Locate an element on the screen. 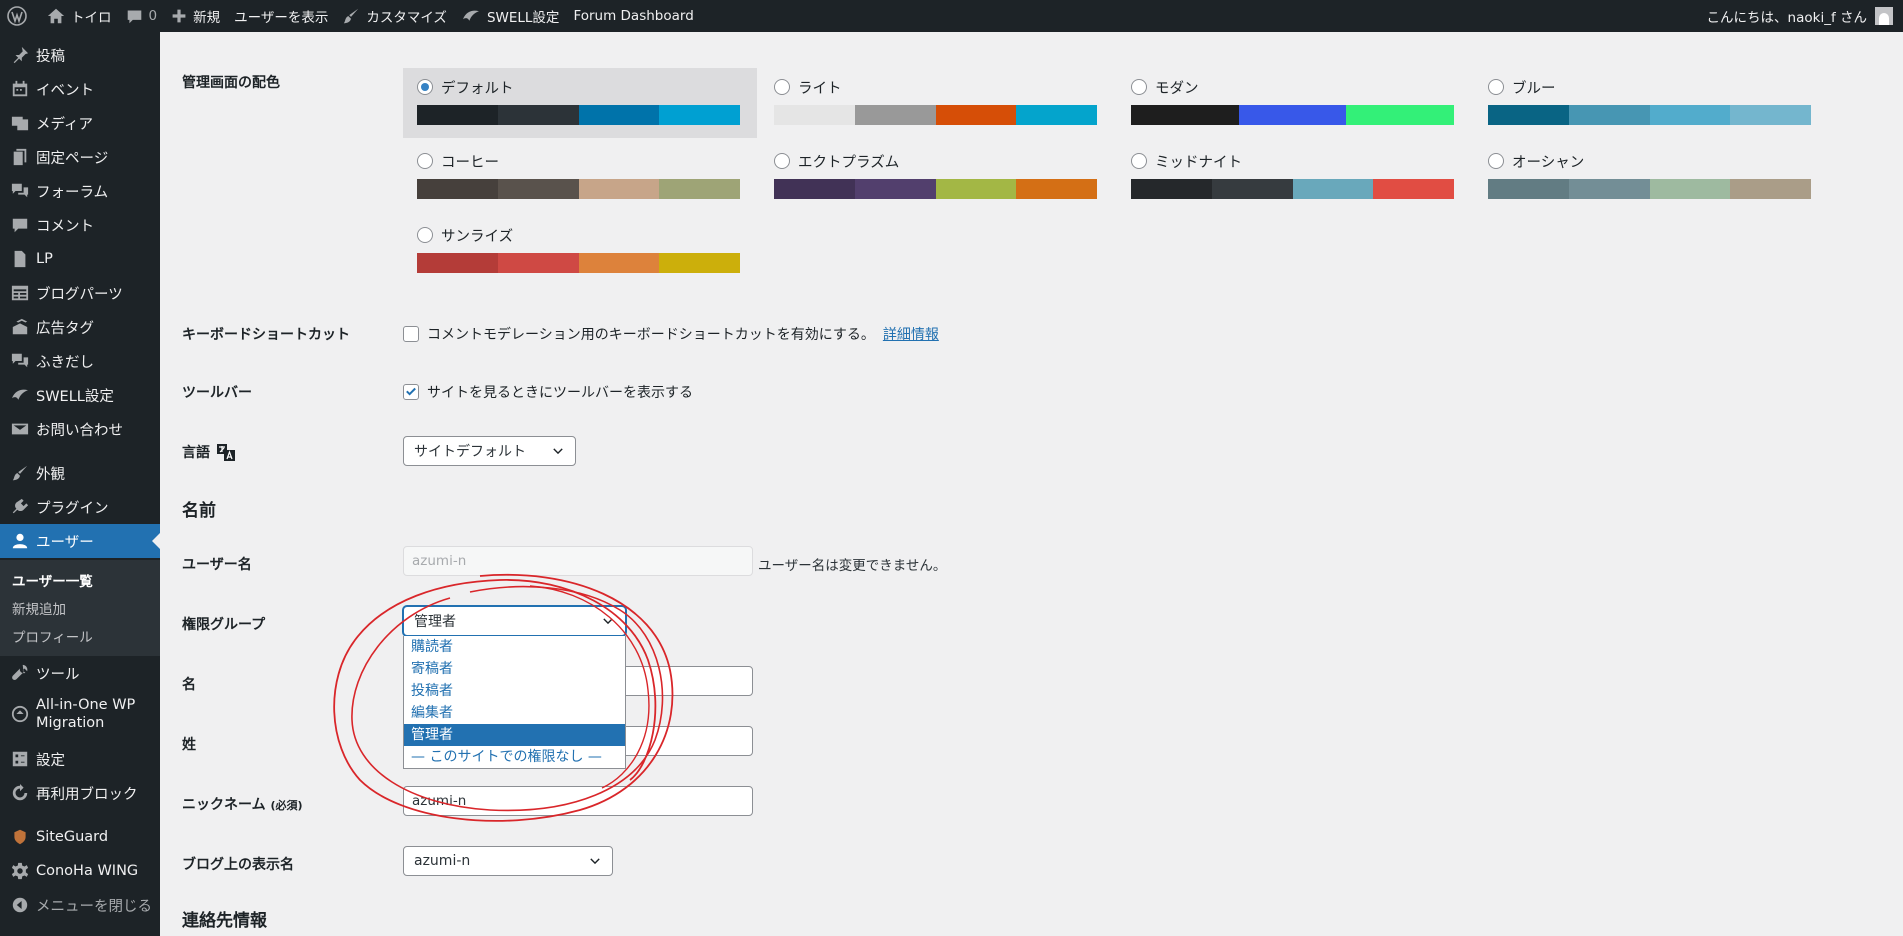 This screenshot has width=1903, height=936. nickname-field: azumi-n is located at coordinates (578, 801).